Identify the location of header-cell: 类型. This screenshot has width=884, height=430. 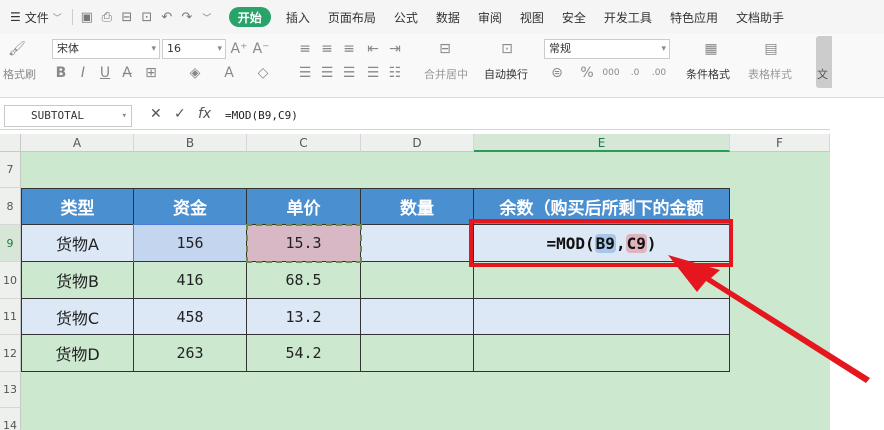
(77, 206).